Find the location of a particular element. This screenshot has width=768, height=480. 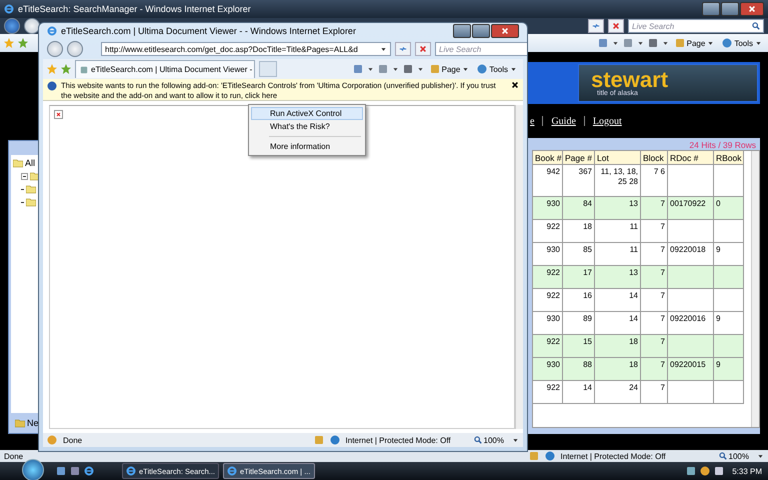

table-cell: 13 is located at coordinates (618, 208).